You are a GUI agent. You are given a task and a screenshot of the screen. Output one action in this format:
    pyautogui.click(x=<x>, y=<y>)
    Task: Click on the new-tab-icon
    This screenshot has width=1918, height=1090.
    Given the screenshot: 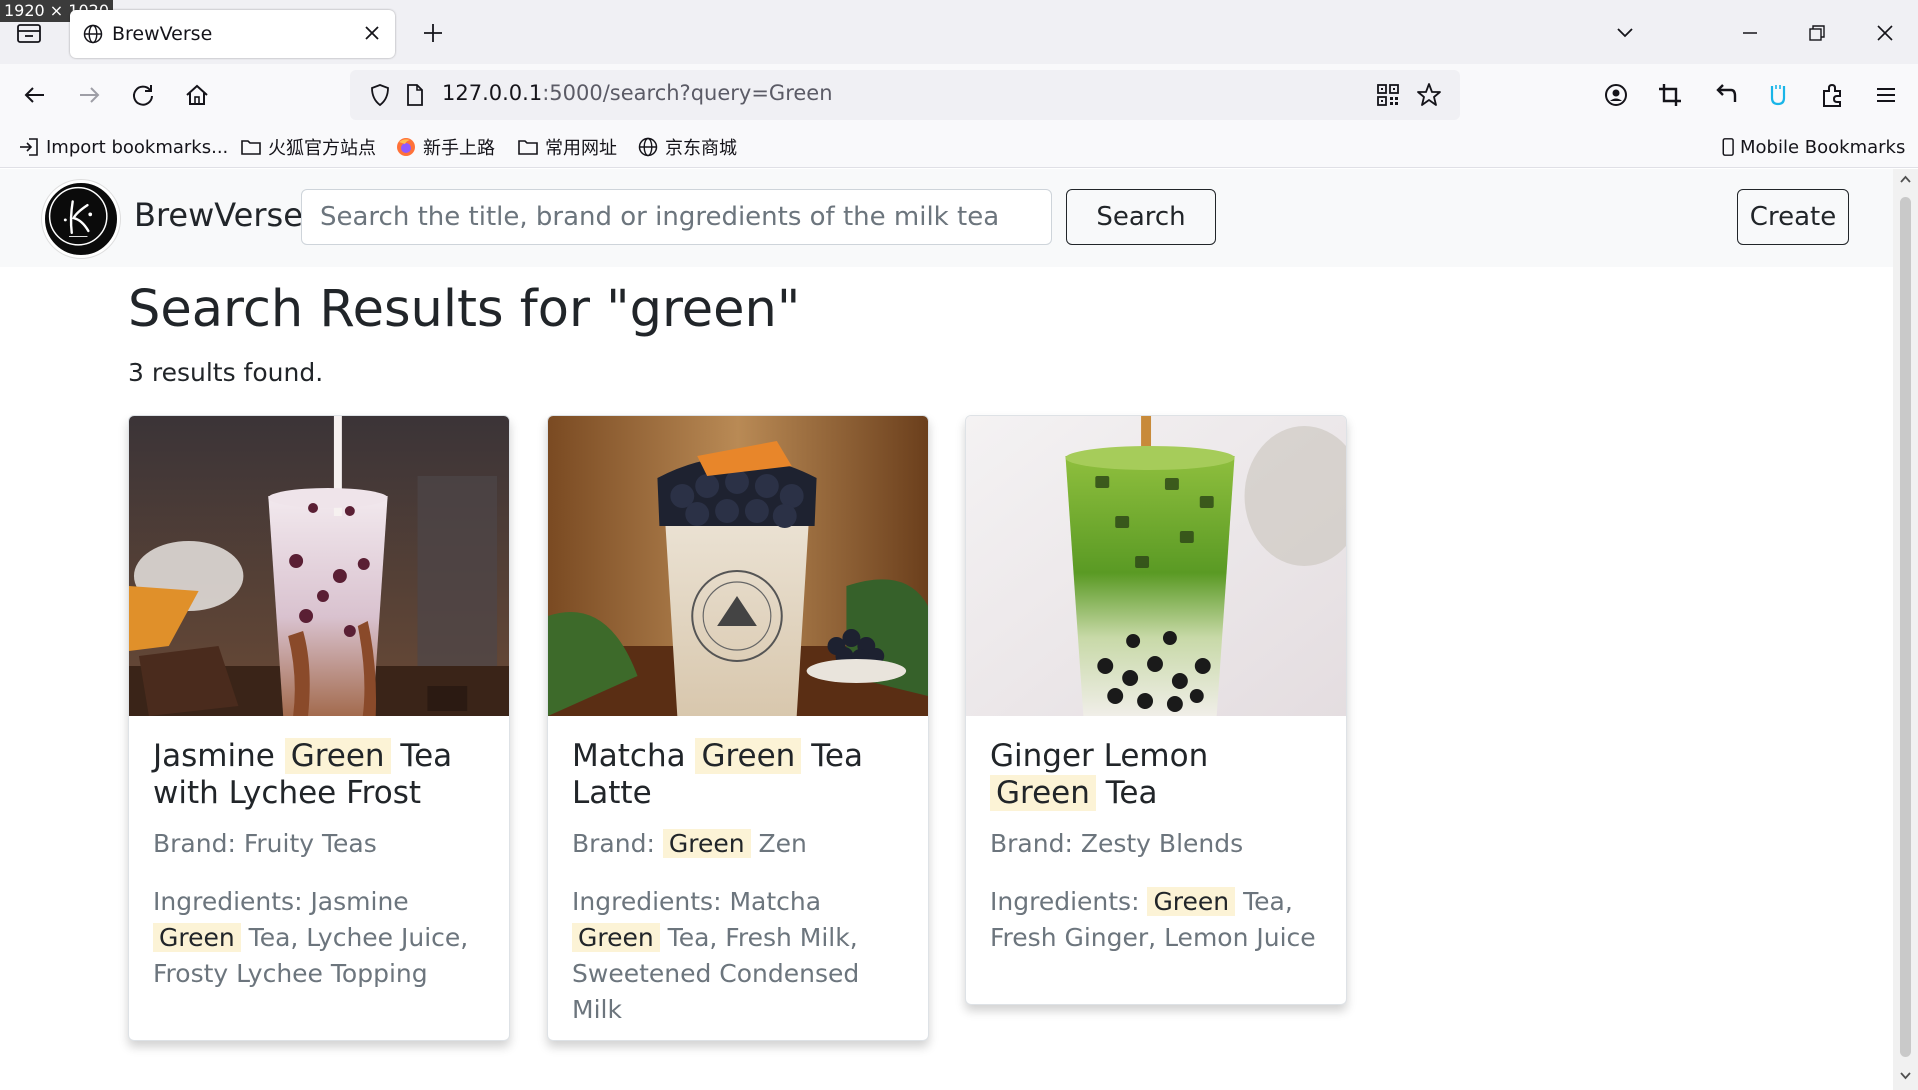 What is the action you would take?
    pyautogui.click(x=433, y=33)
    